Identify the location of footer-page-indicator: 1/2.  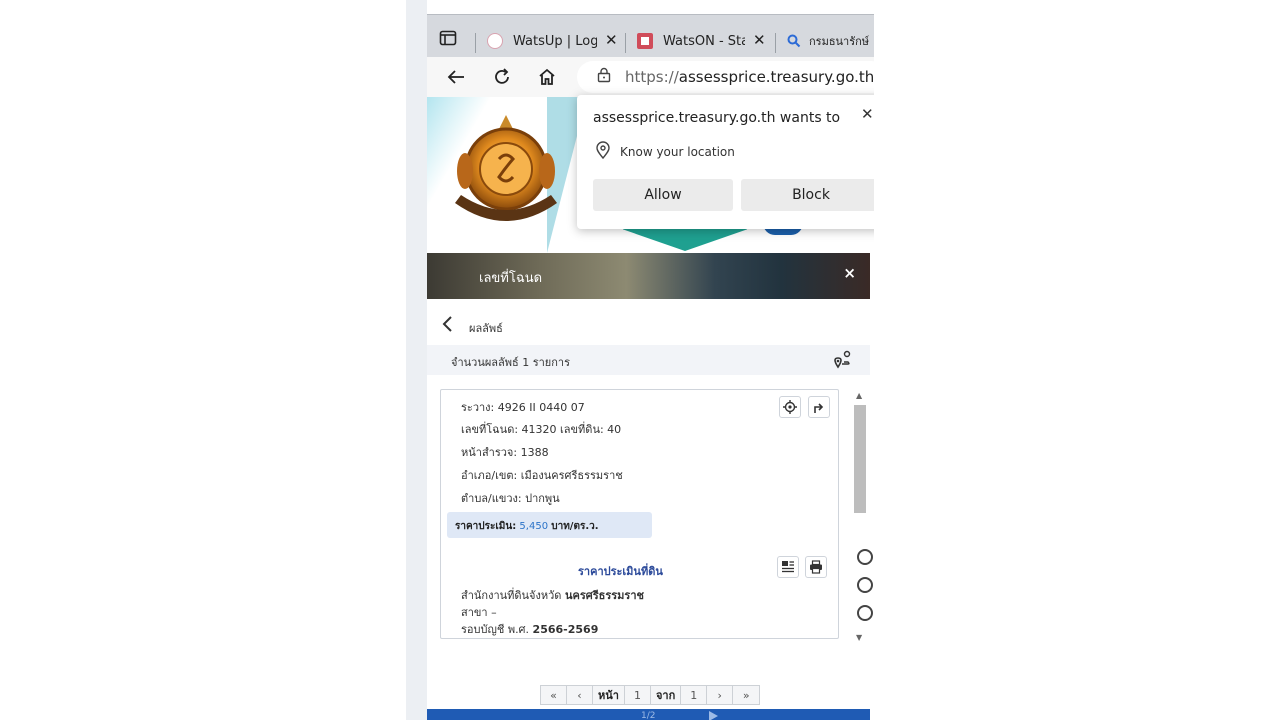
(648, 715).